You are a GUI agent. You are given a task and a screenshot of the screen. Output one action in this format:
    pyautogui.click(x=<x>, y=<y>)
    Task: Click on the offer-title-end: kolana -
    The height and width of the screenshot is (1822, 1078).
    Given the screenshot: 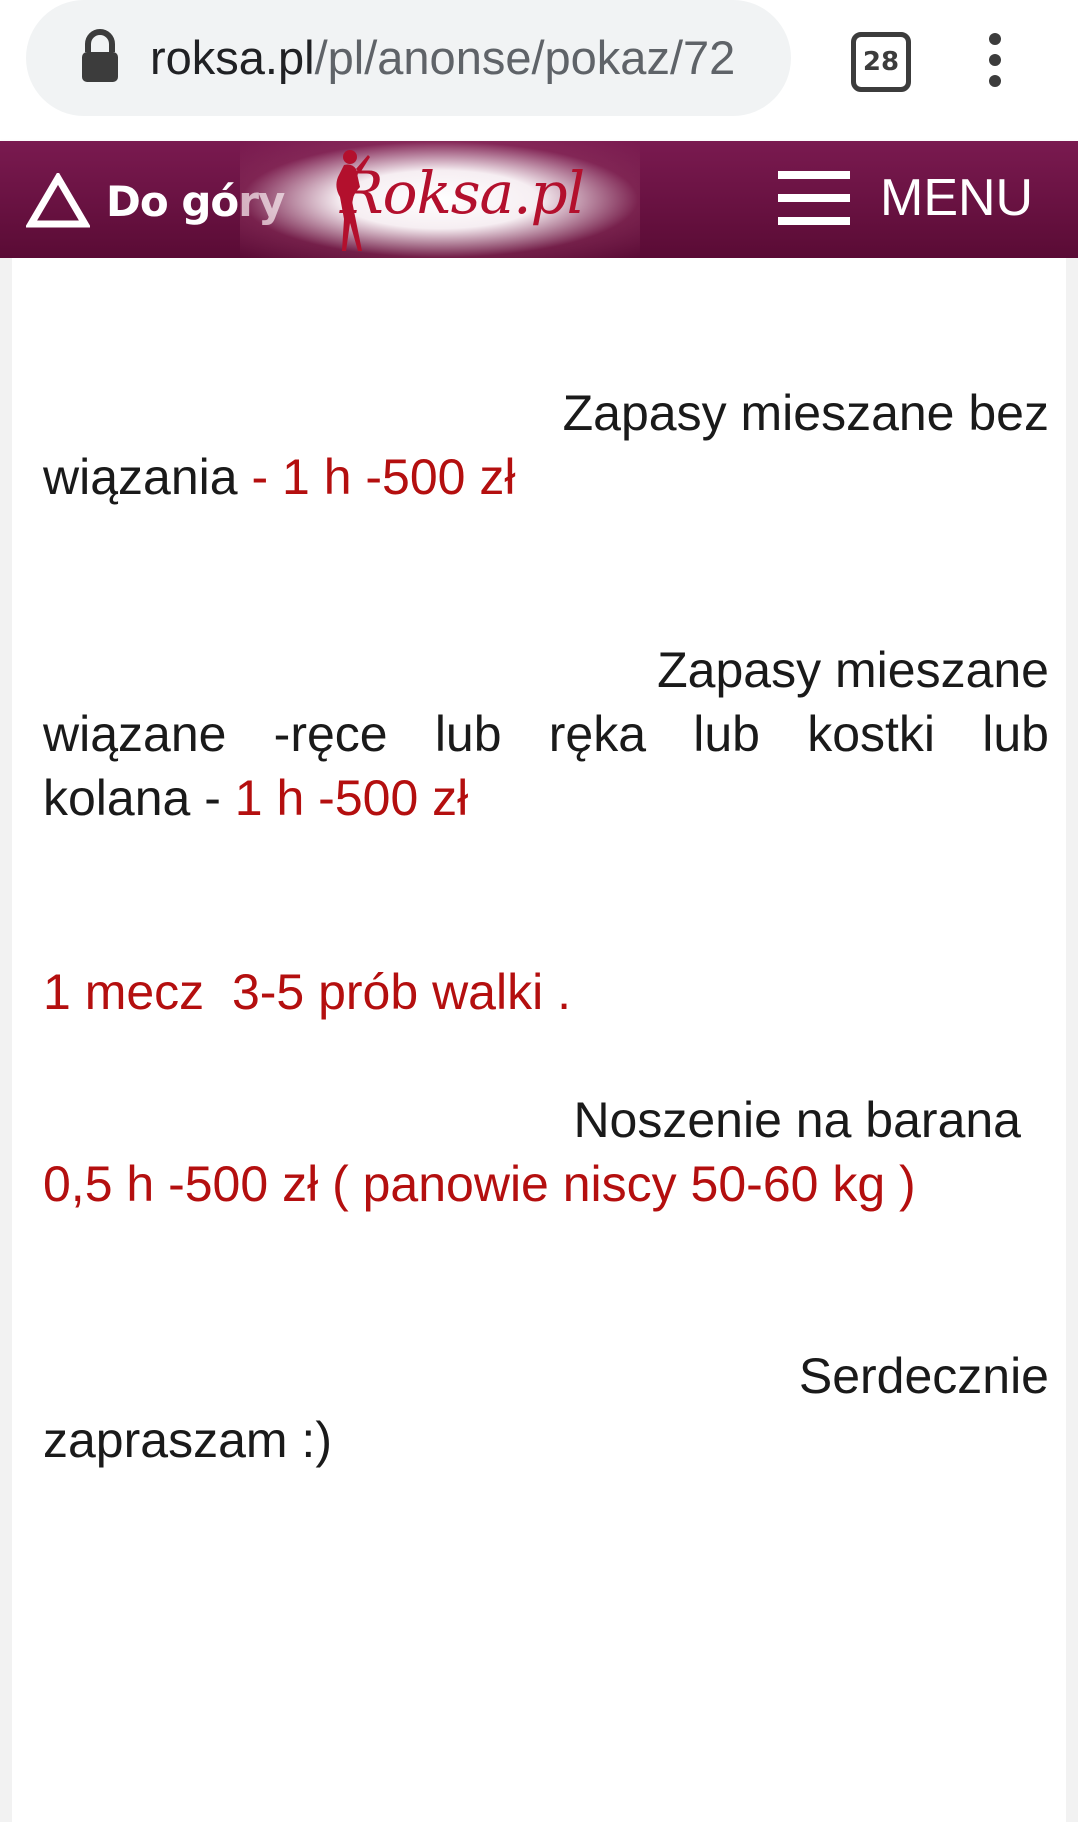 What is the action you would take?
    pyautogui.click(x=139, y=798)
    